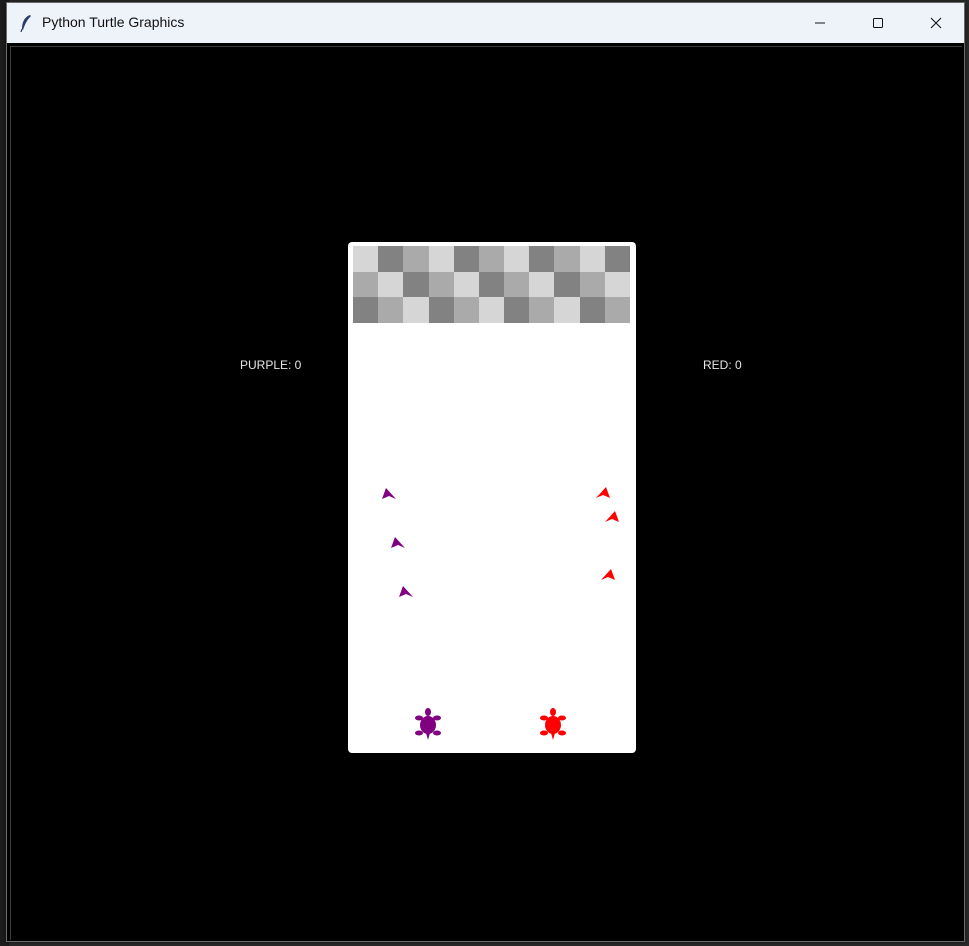  What do you see at coordinates (722, 365) in the screenshot?
I see `red-score: RED: 0` at bounding box center [722, 365].